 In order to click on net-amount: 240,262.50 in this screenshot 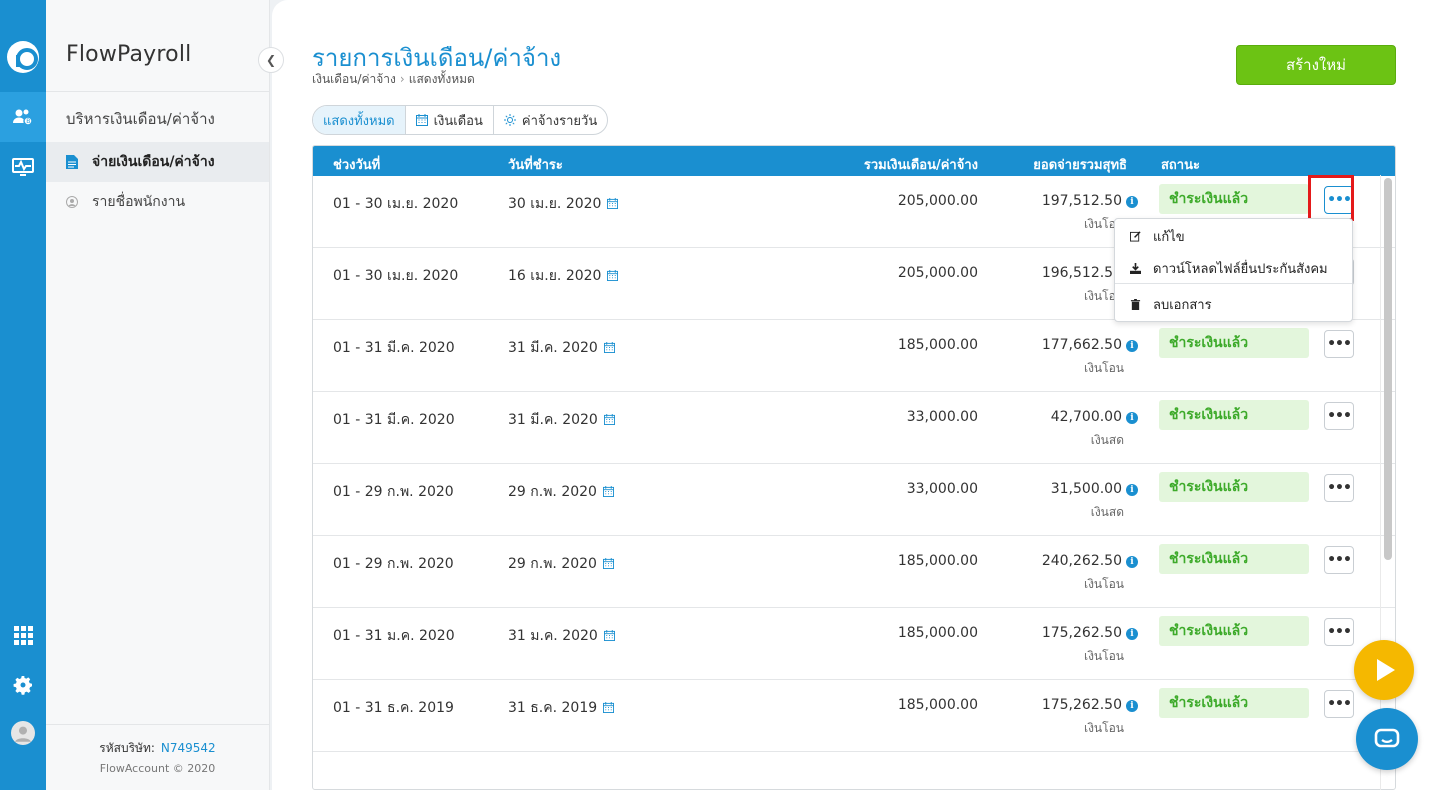, I will do `click(1081, 561)`.